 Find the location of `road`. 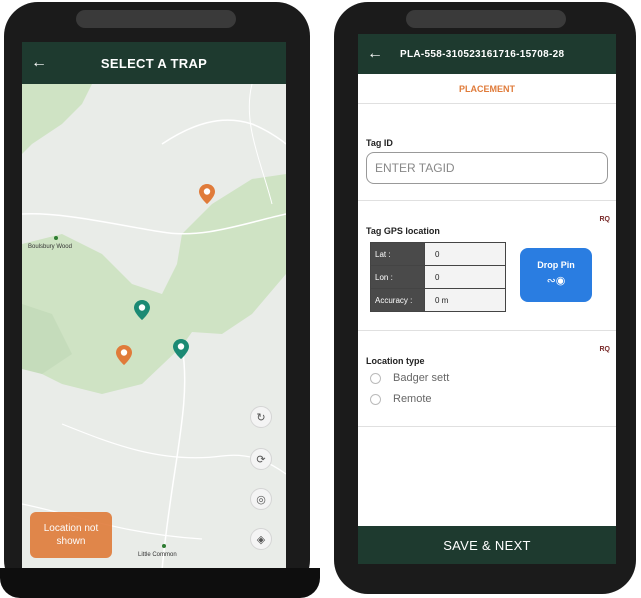

road is located at coordinates (223, 132).